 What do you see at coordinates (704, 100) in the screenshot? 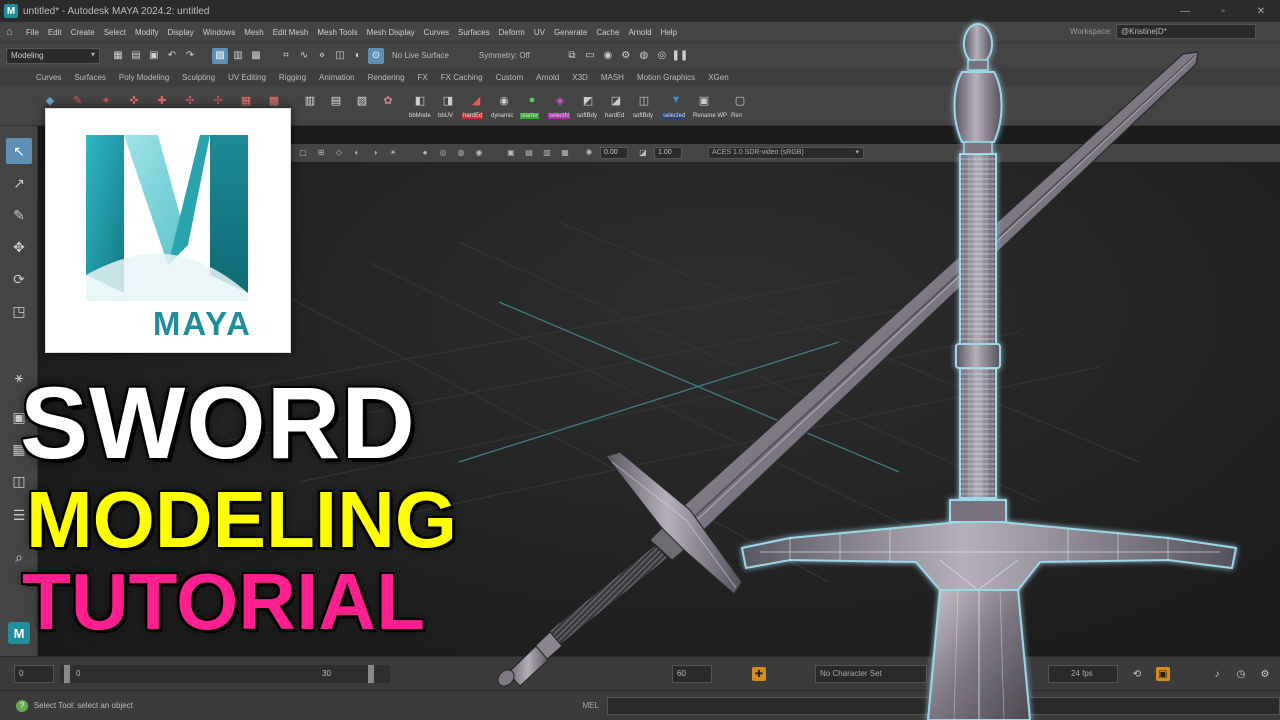
I see `shelf-rename-icon: ▣` at bounding box center [704, 100].